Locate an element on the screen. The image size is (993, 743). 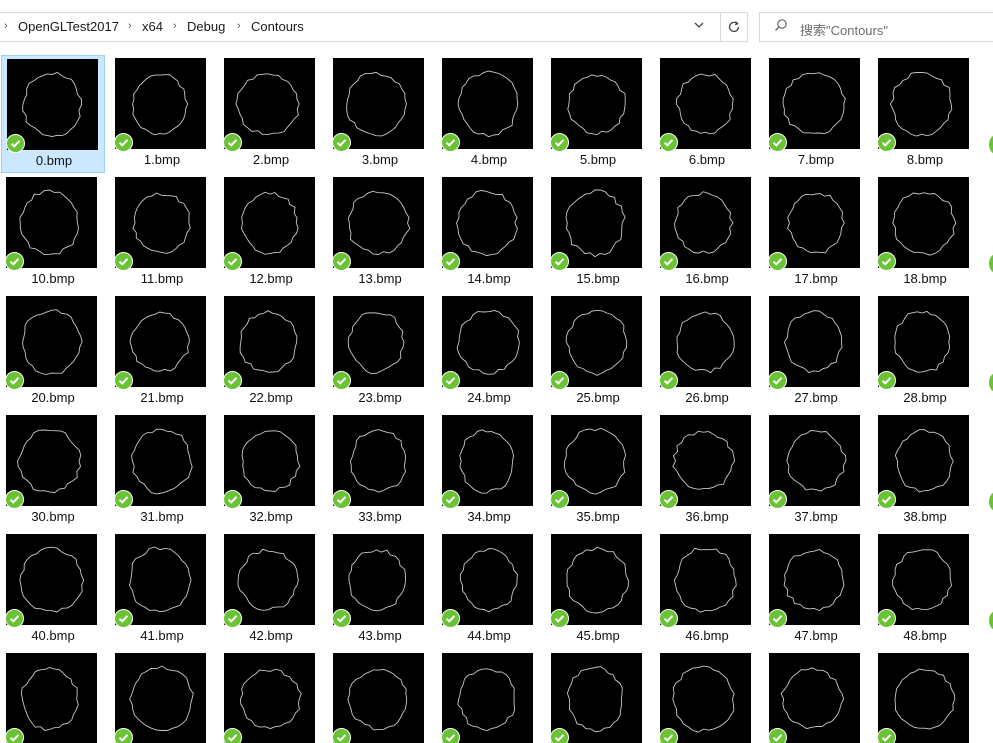
file-tile: 10.bmp is located at coordinates (53, 233).